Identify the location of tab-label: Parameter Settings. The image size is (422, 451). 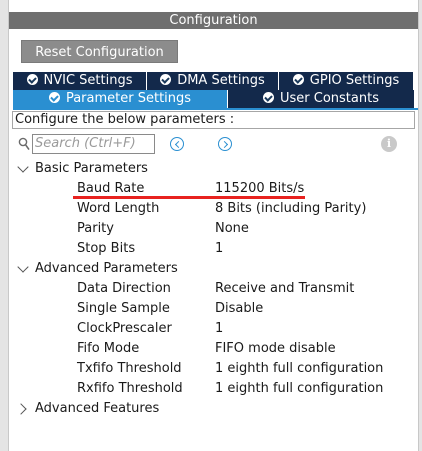
(128, 98).